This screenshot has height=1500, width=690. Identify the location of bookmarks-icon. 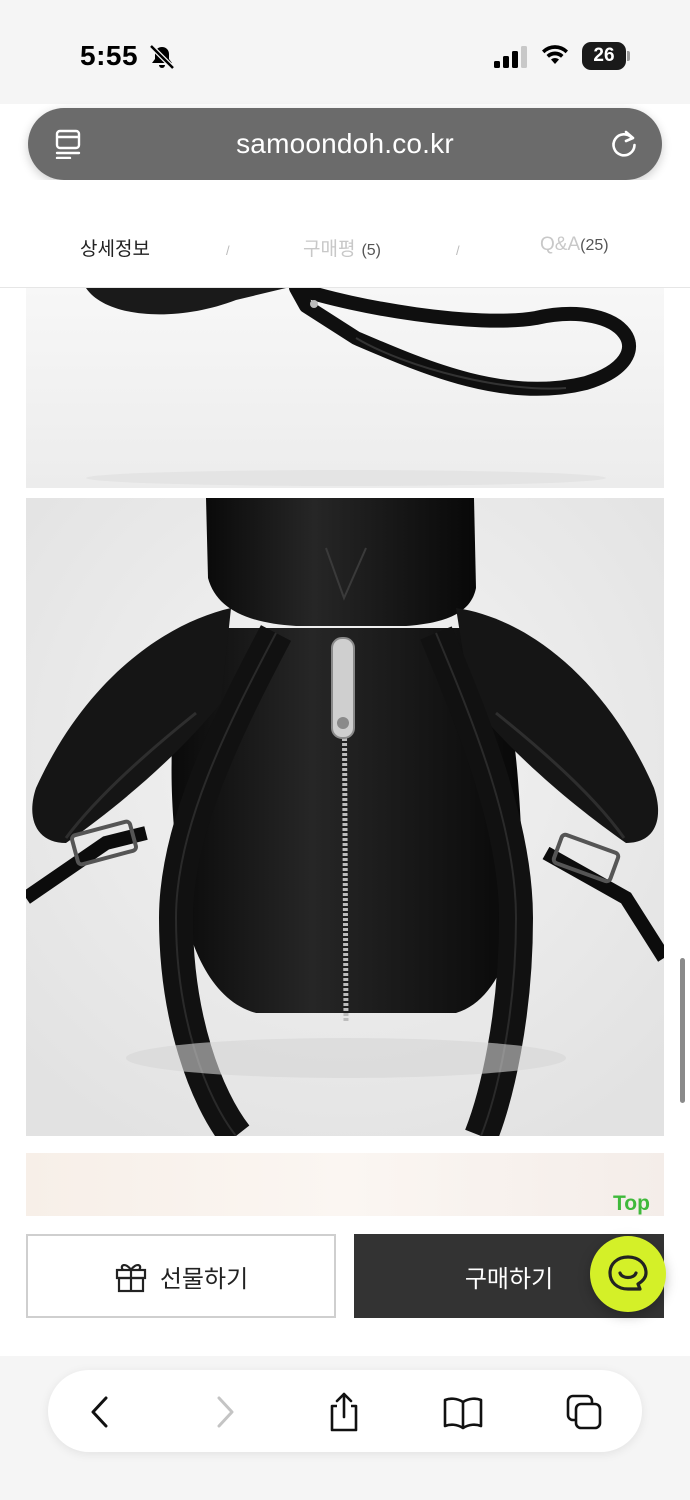
(463, 1413).